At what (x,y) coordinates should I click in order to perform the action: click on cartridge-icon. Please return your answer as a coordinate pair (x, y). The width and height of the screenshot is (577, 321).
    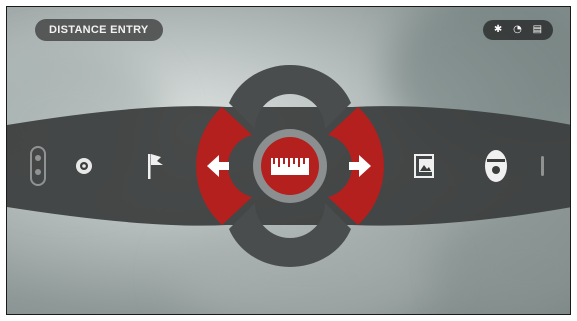
    Looking at the image, I should click on (496, 166).